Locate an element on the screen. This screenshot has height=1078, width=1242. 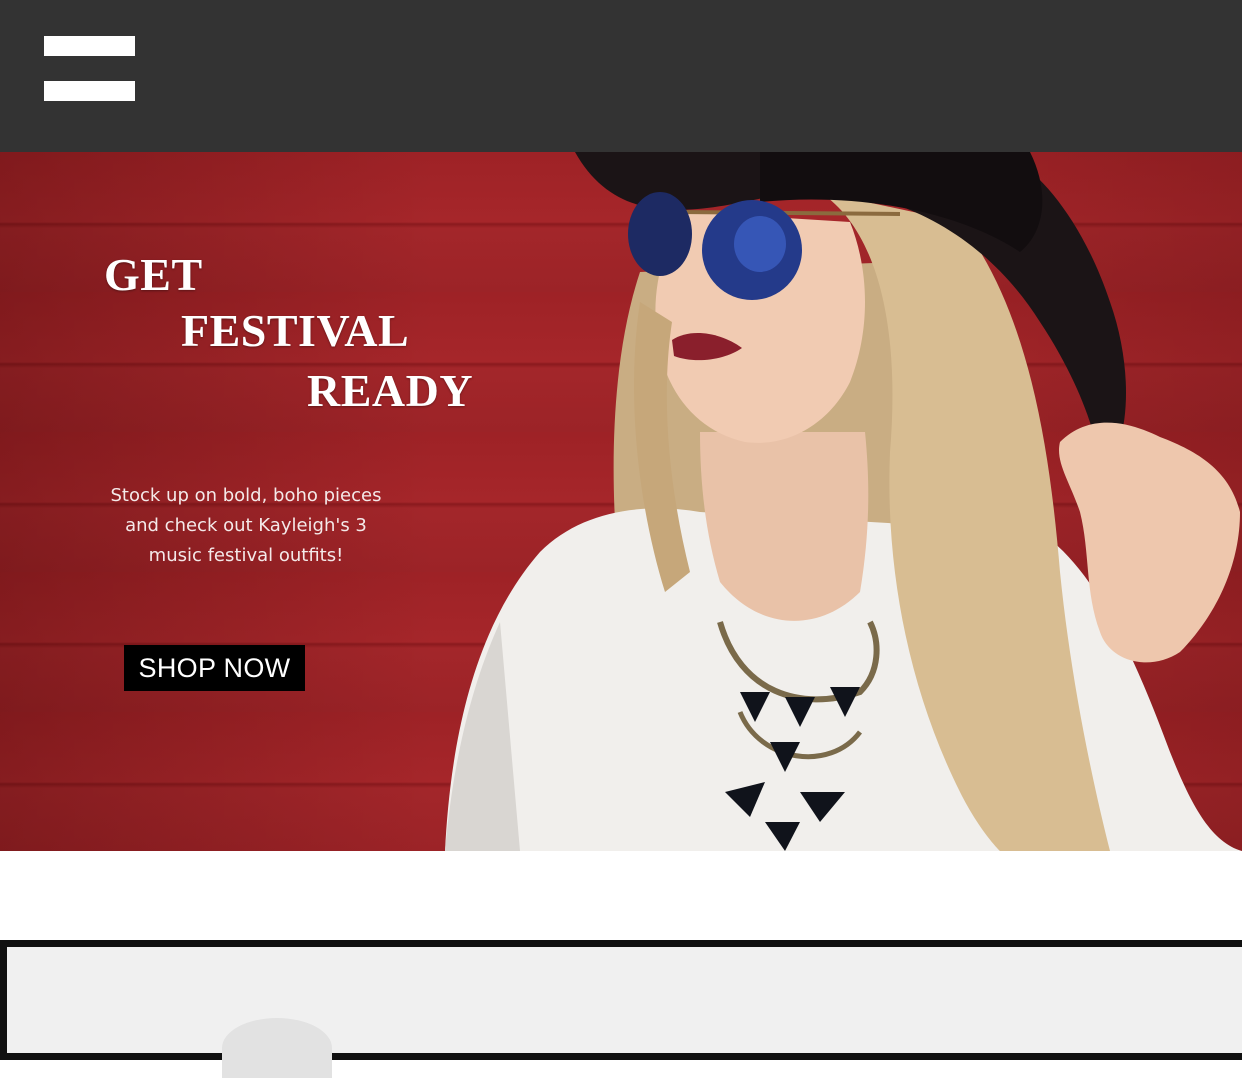
hamburger-menu-icon is located at coordinates (90, 68).